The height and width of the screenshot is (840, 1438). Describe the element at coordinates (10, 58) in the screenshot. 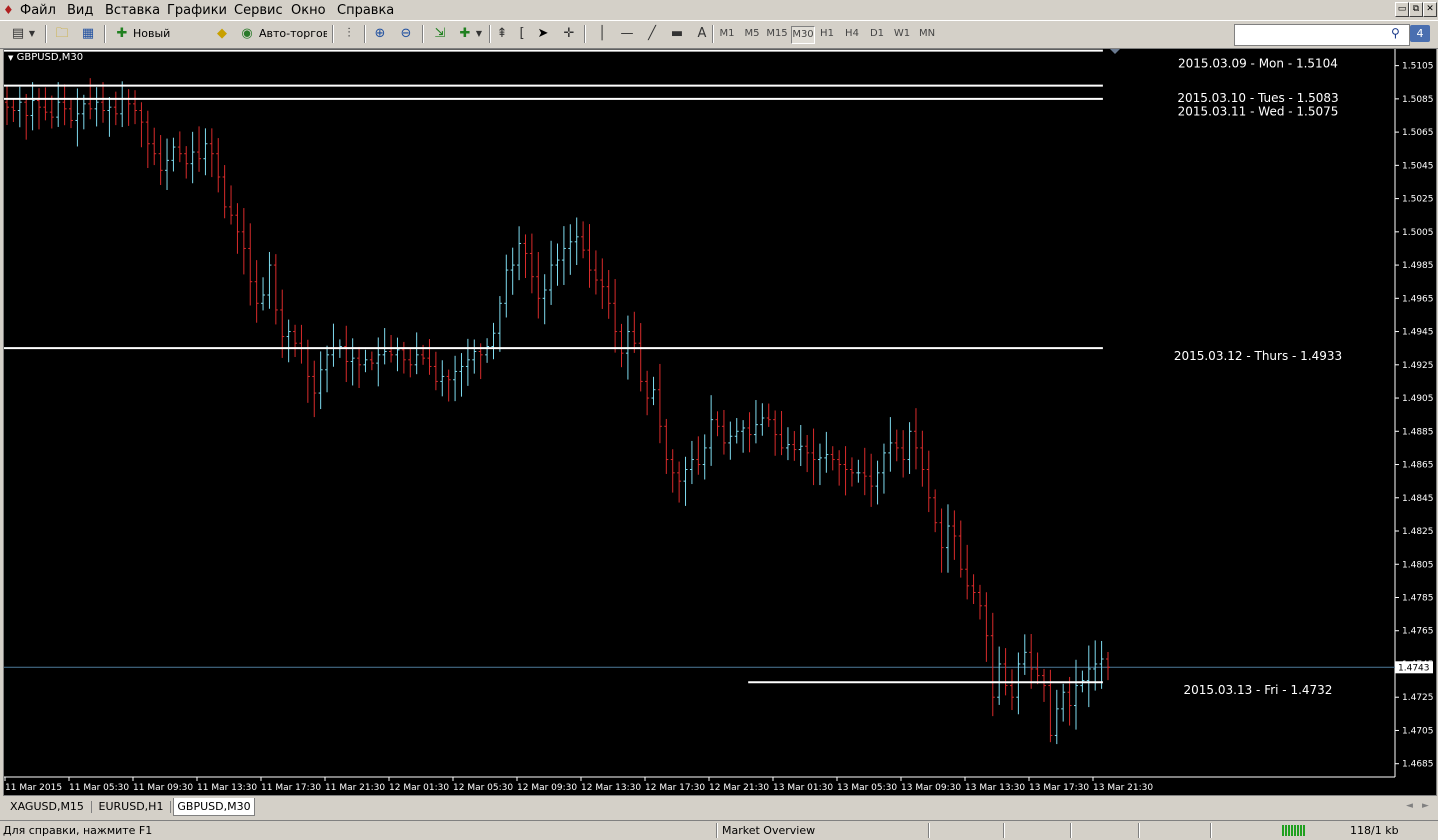

I see `chart-menu-icon: ▼` at that location.